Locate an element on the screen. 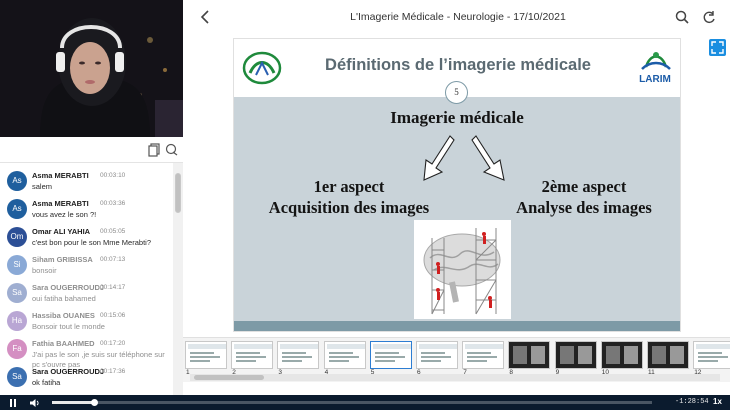 Image resolution: width=730 pixels, height=410 pixels. avatar: Fa is located at coordinates (17, 349).